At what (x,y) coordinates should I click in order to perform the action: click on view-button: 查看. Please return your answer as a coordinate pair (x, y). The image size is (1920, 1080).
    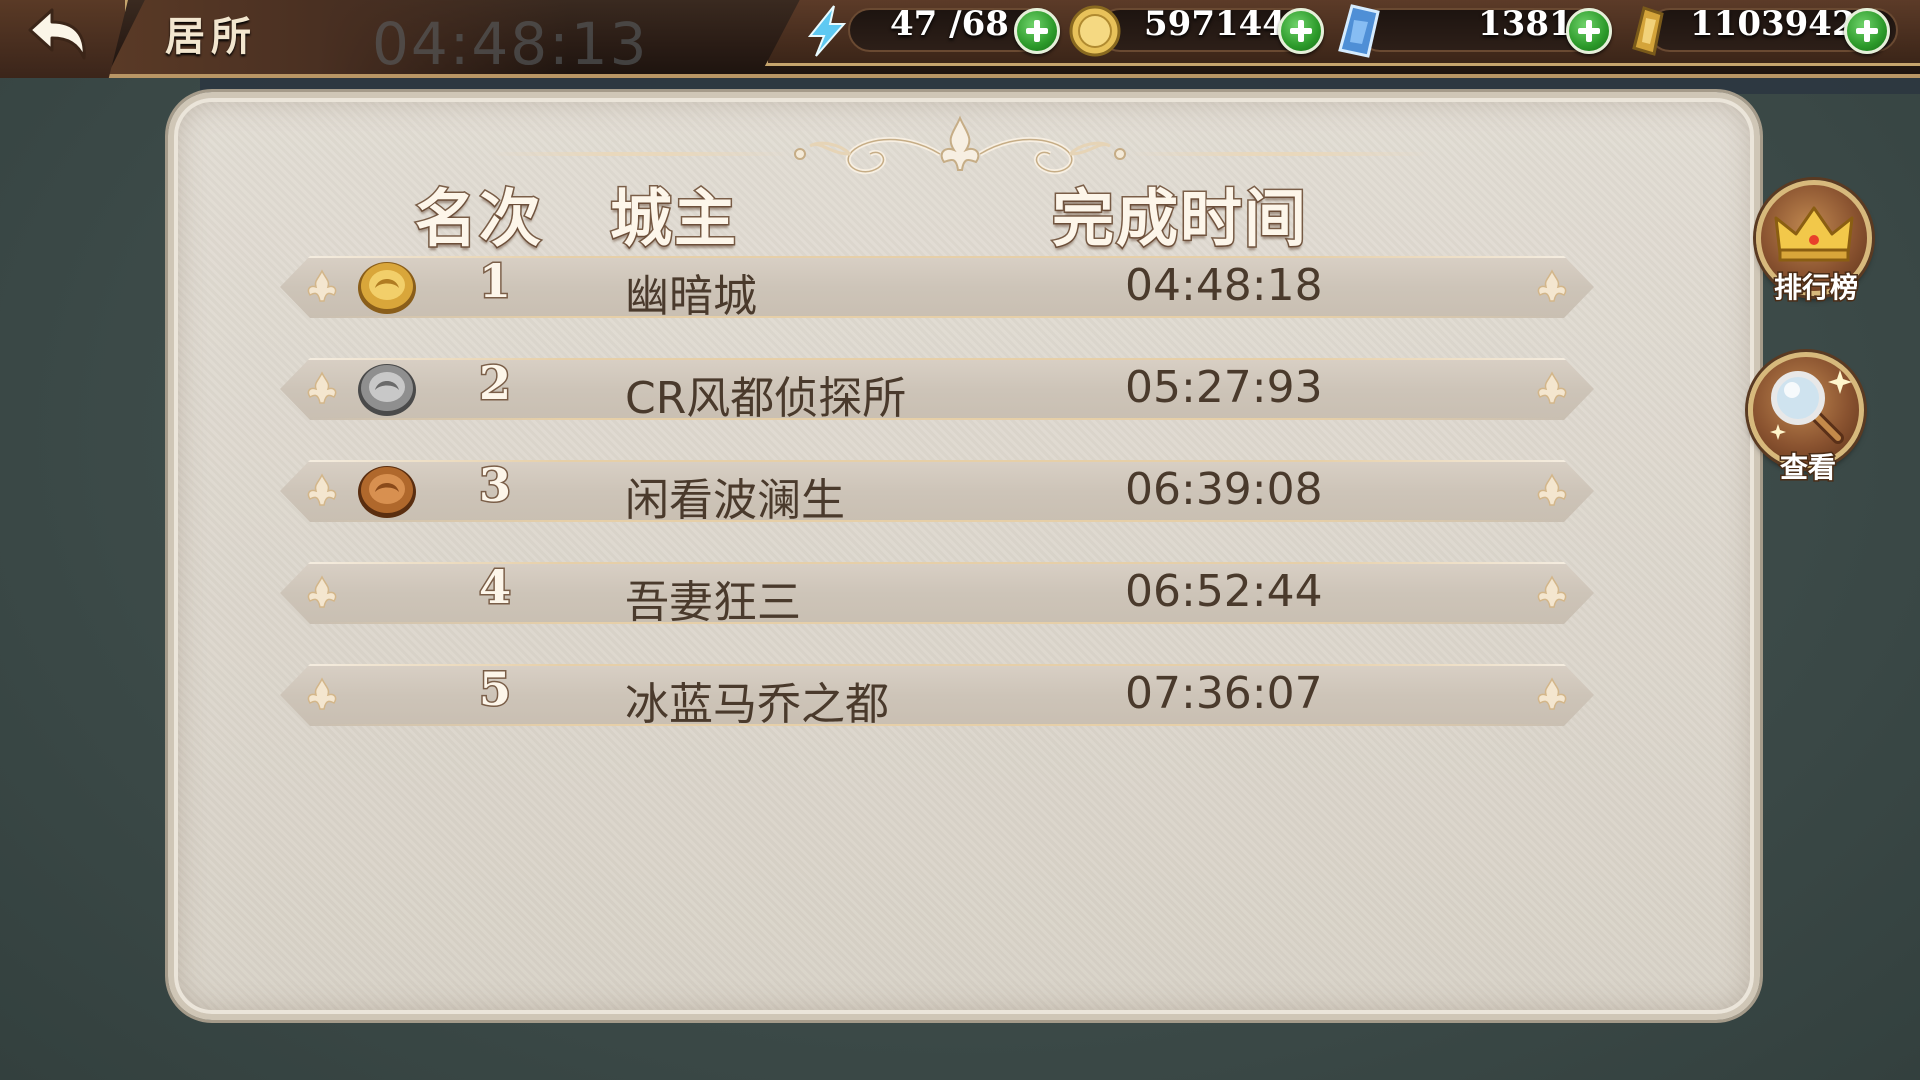
    Looking at the image, I should click on (1808, 419).